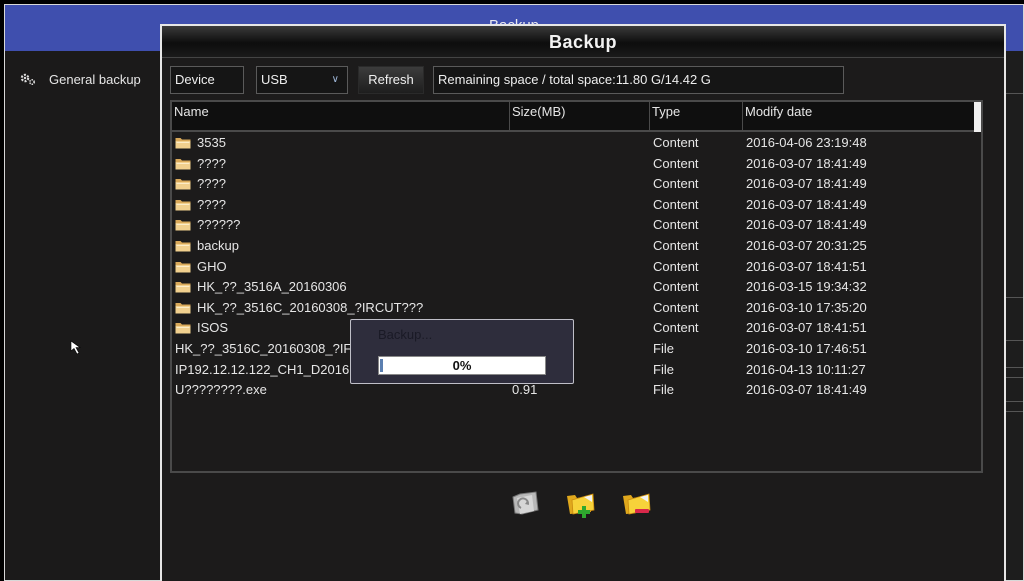 This screenshot has height=581, width=1024. What do you see at coordinates (219, 225) in the screenshot?
I see `file-name: ??????` at bounding box center [219, 225].